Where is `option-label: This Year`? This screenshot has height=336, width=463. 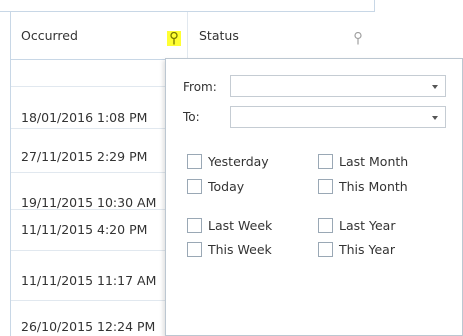
option-label: This Year is located at coordinates (367, 249).